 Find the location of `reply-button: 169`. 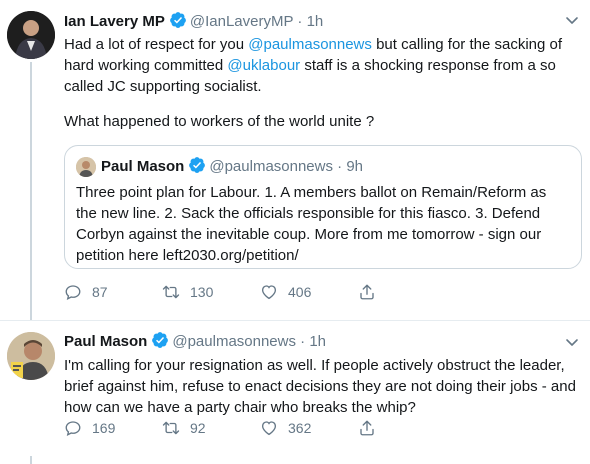

reply-button: 169 is located at coordinates (113, 428).